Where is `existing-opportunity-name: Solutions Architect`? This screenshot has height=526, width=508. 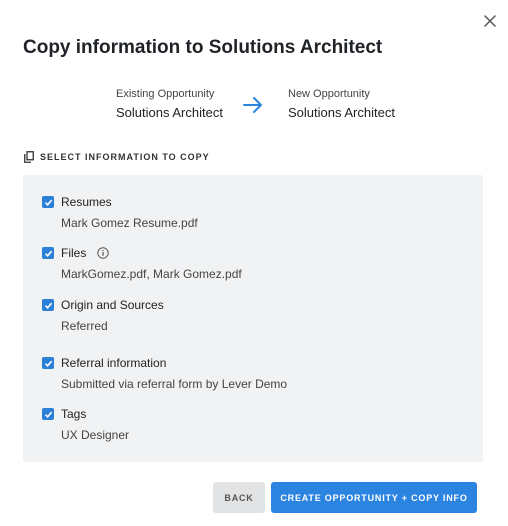
existing-opportunity-name: Solutions Architect is located at coordinates (169, 112).